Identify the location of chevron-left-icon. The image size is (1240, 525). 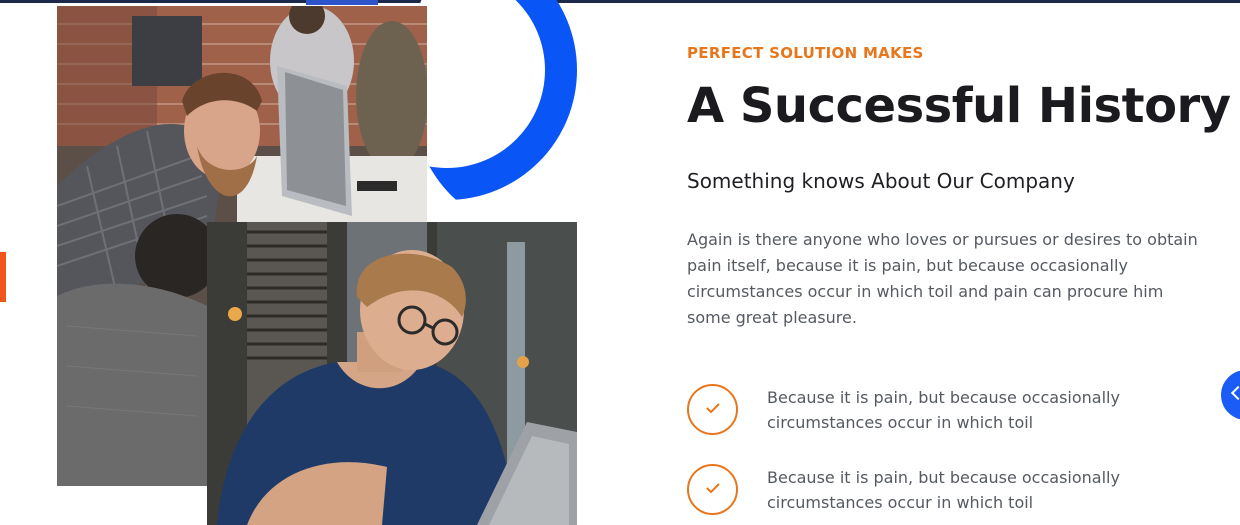
(1235, 393).